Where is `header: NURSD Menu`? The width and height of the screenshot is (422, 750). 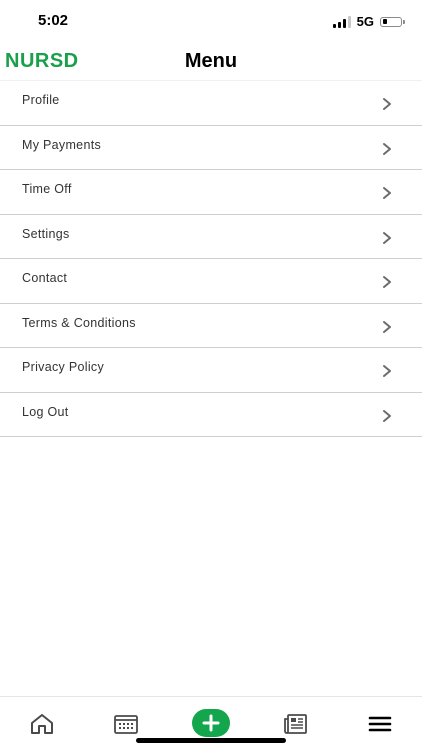
header: NURSD Menu is located at coordinates (211, 62).